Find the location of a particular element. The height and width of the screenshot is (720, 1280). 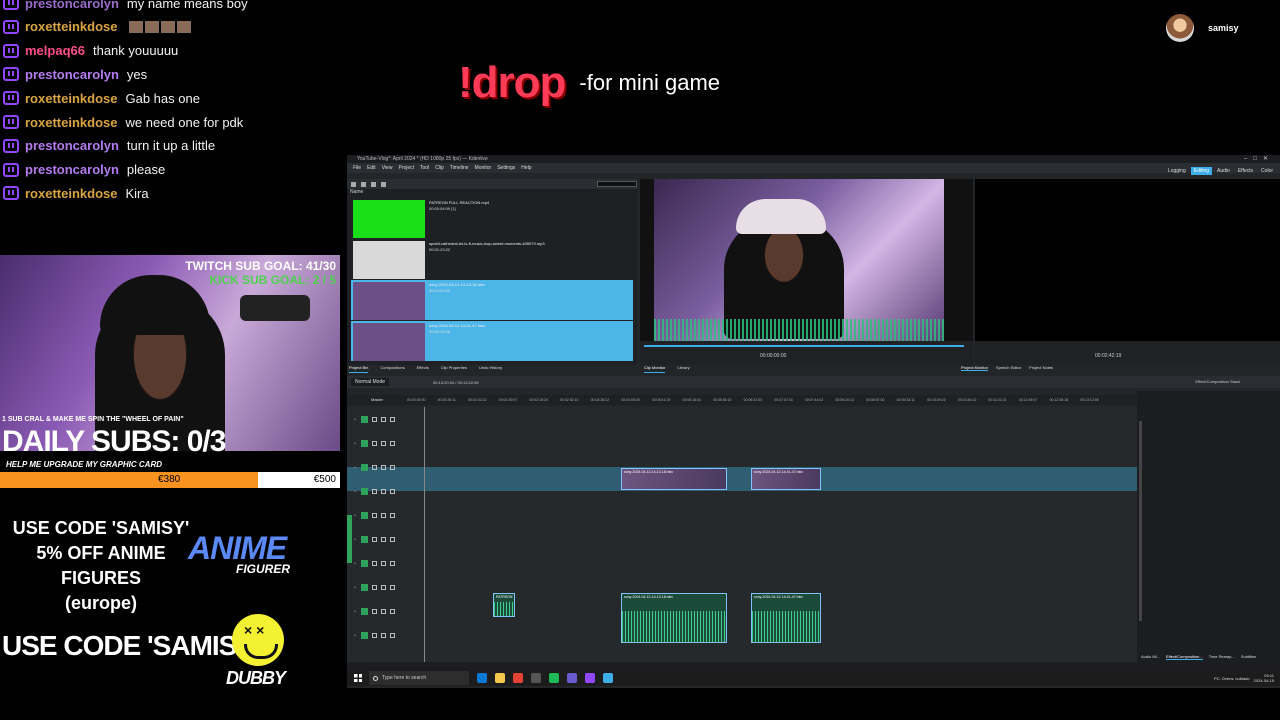

tag-icon is located at coordinates (383, 184).